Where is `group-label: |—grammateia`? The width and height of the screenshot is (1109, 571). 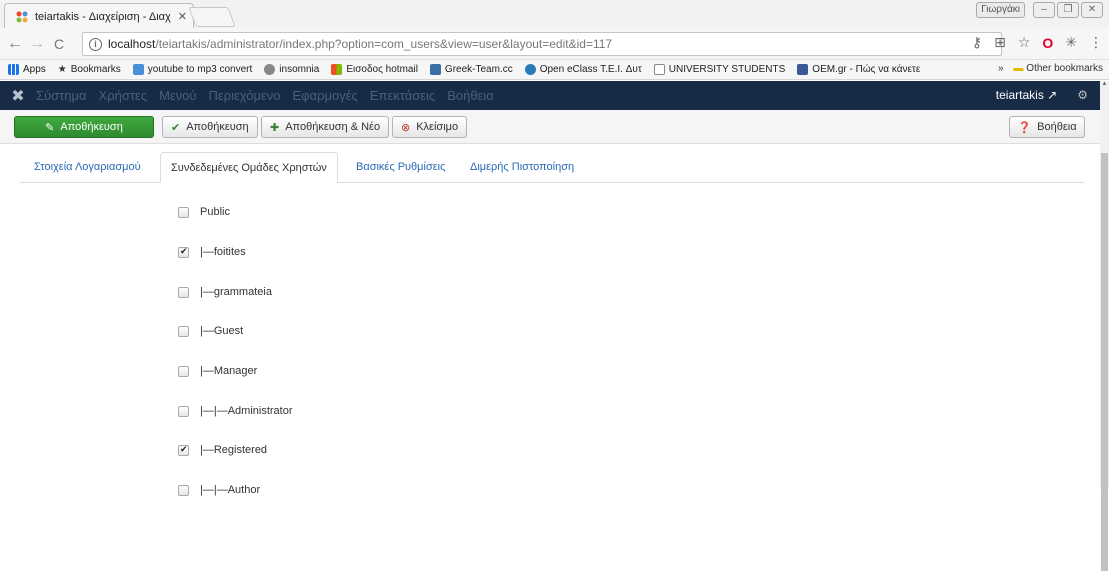 group-label: |—grammateia is located at coordinates (236, 292).